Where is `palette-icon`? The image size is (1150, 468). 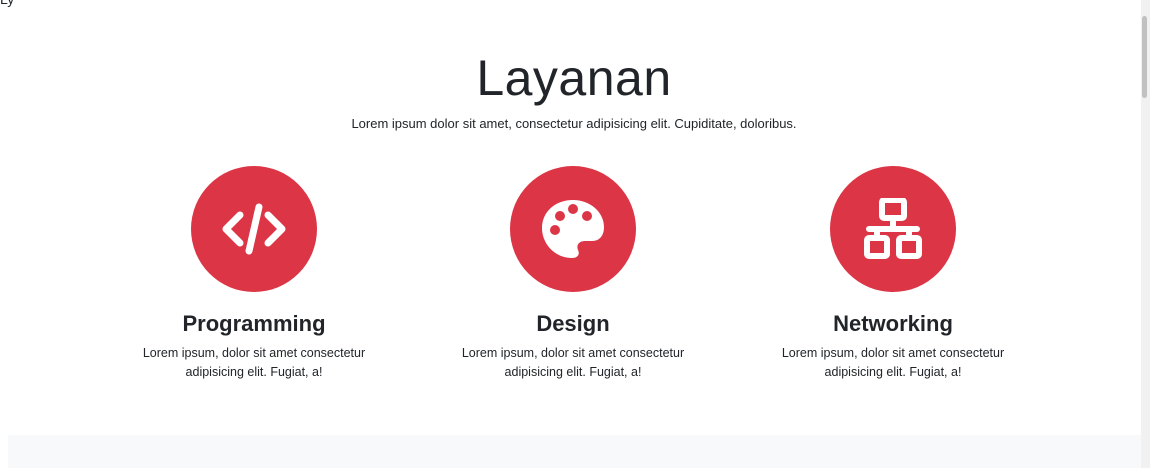
palette-icon is located at coordinates (573, 229).